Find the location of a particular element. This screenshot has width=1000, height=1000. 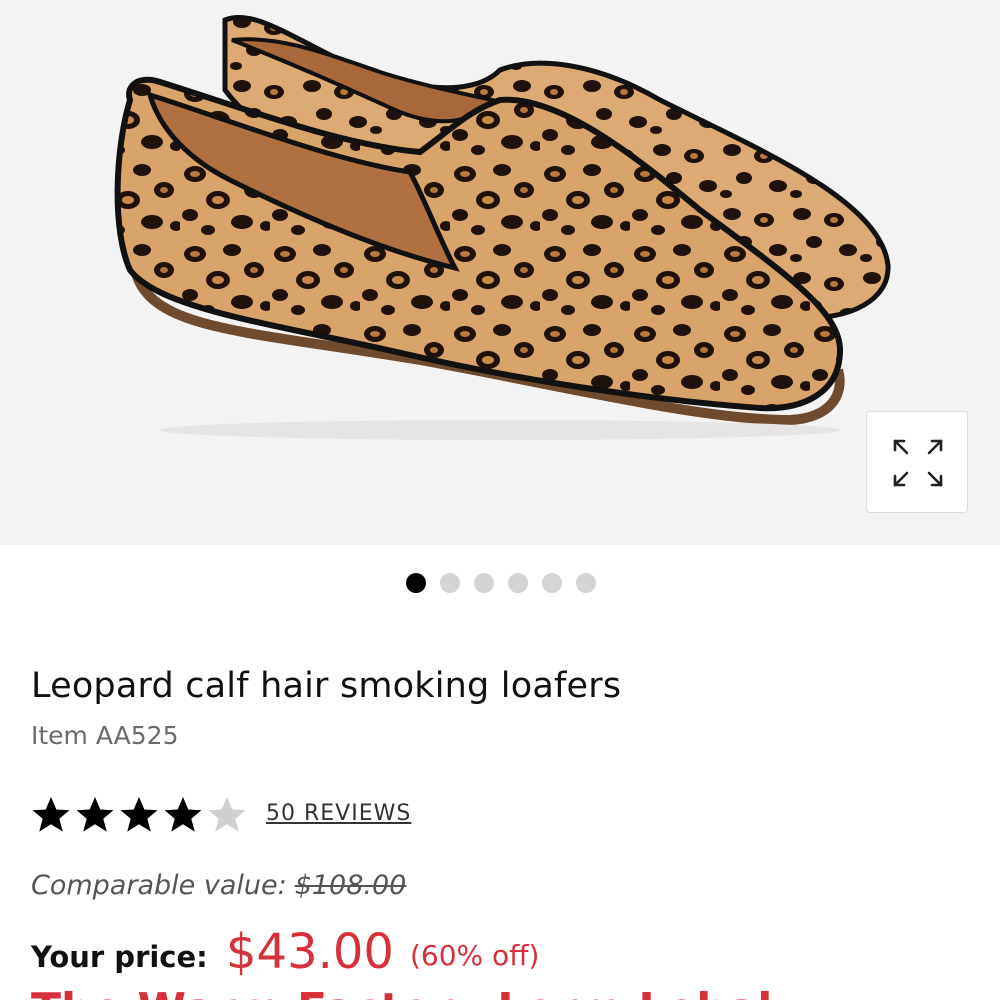

expand-arrows-icon is located at coordinates (918, 463).